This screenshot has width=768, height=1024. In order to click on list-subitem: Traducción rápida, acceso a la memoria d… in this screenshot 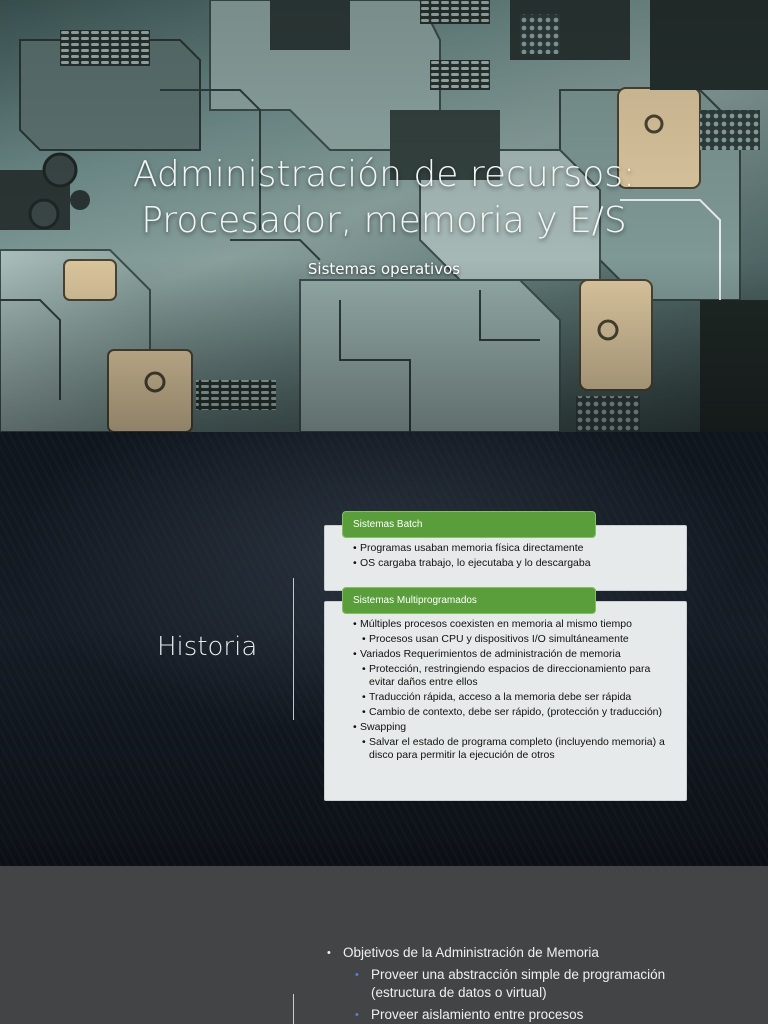, I will do `click(517, 697)`.